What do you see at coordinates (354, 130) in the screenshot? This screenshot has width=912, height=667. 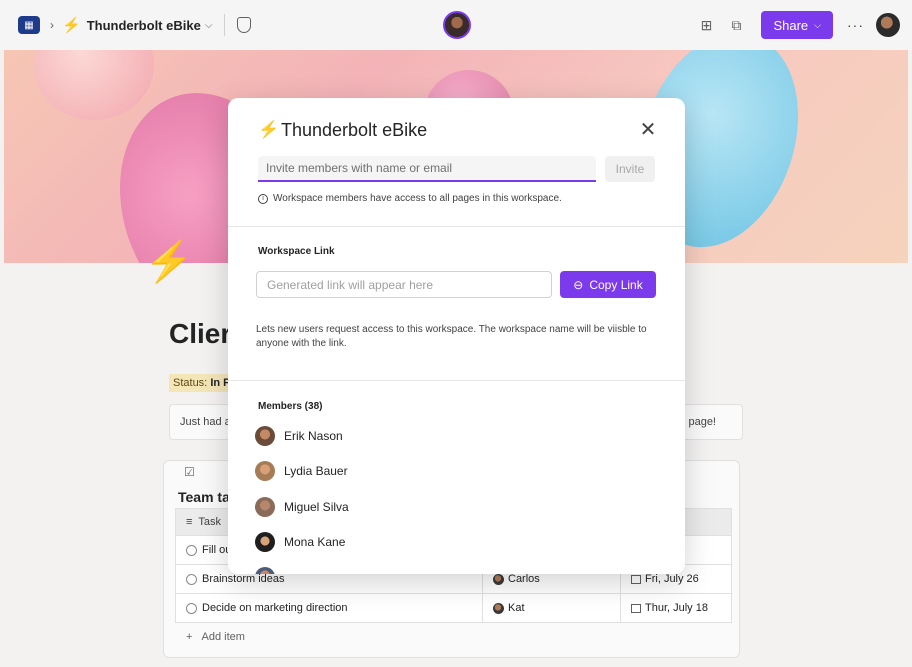 I see `dialog-title: Thunderbolt eBike` at bounding box center [354, 130].